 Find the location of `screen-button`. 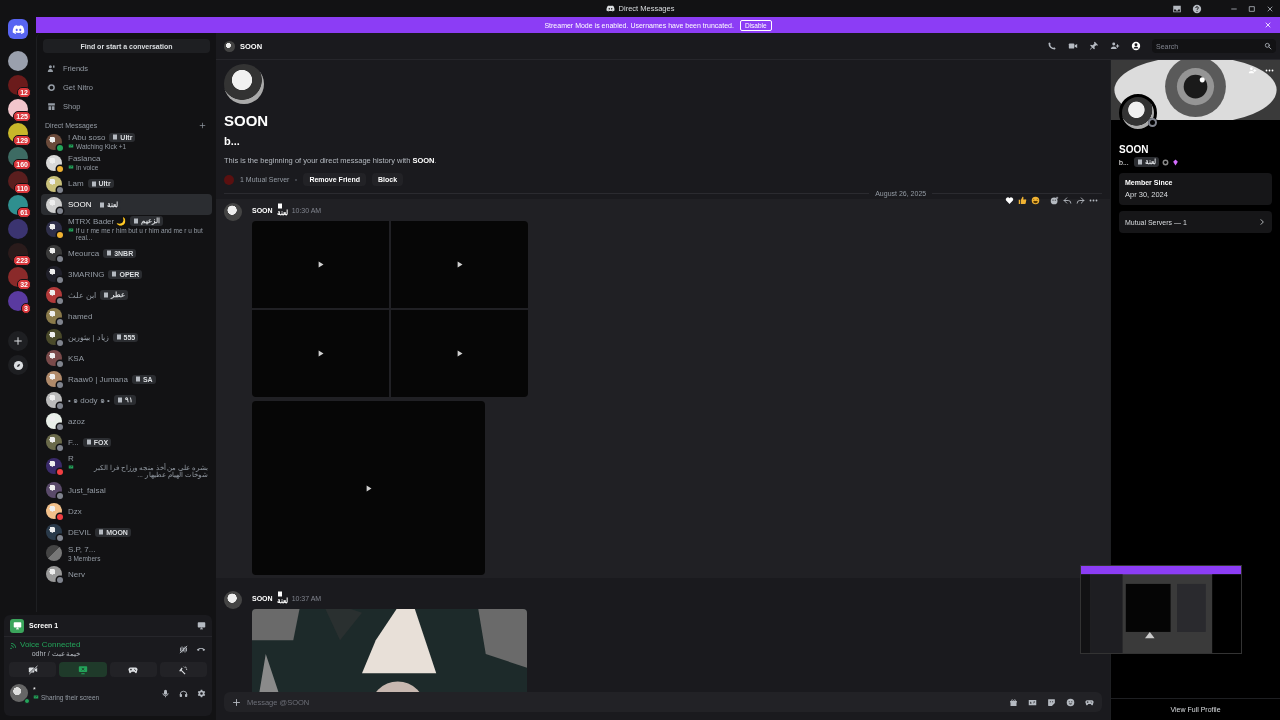

screen-button is located at coordinates (83, 669).